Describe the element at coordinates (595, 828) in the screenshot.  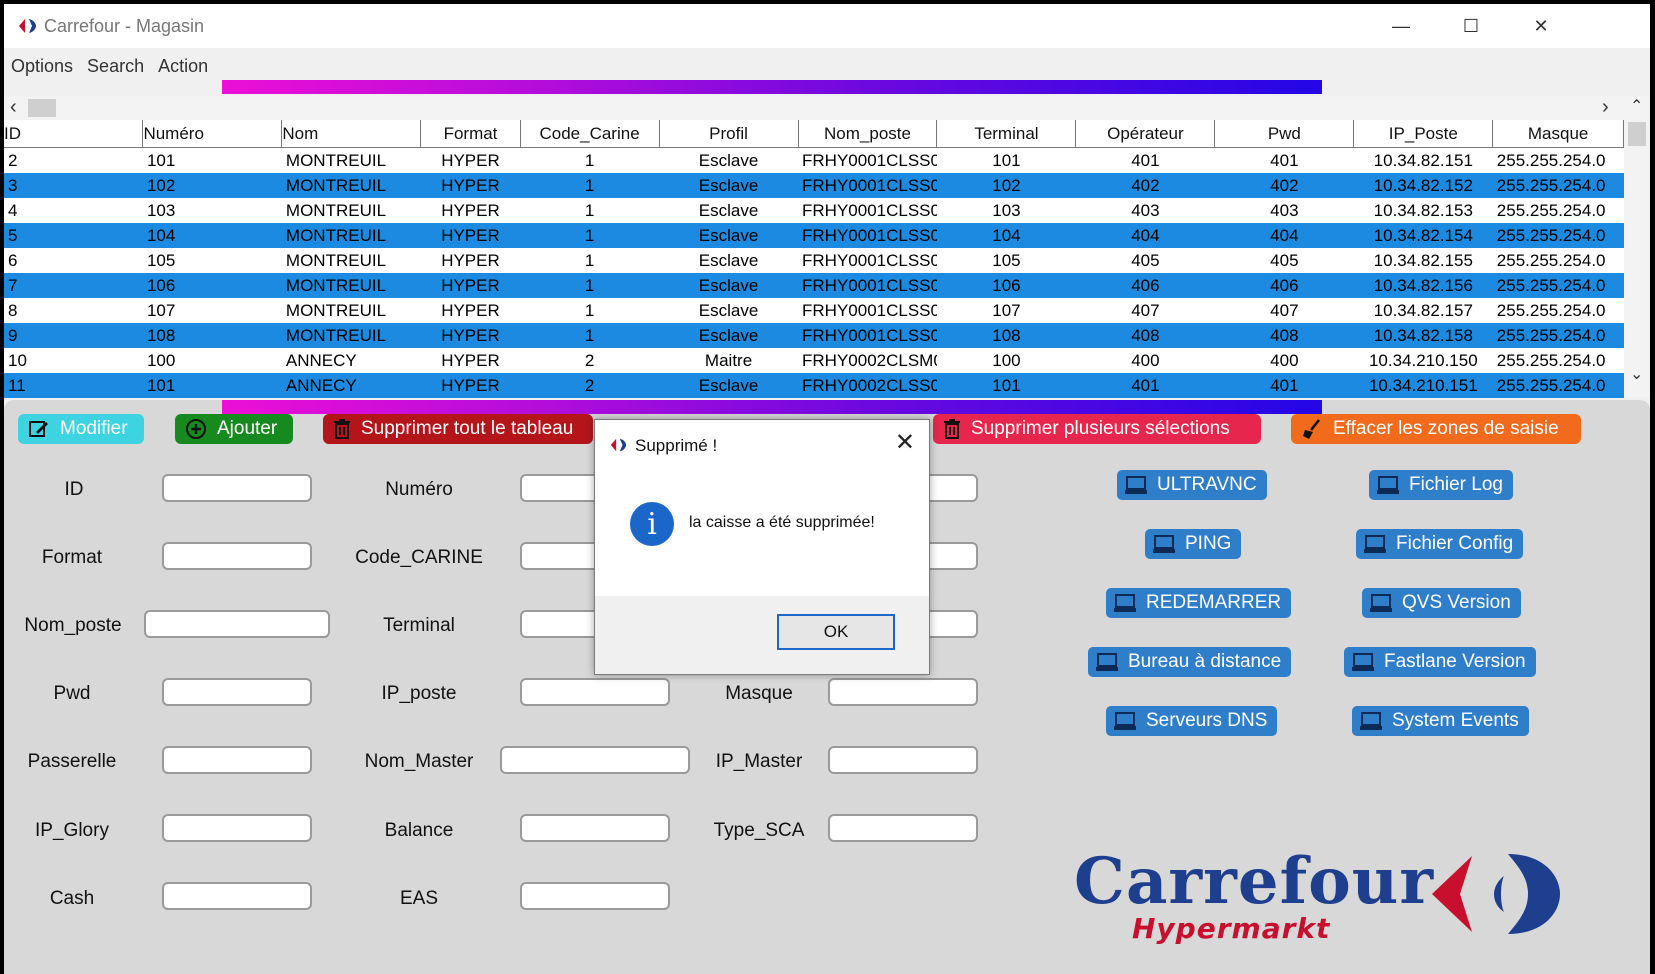
I see `balance-field` at that location.